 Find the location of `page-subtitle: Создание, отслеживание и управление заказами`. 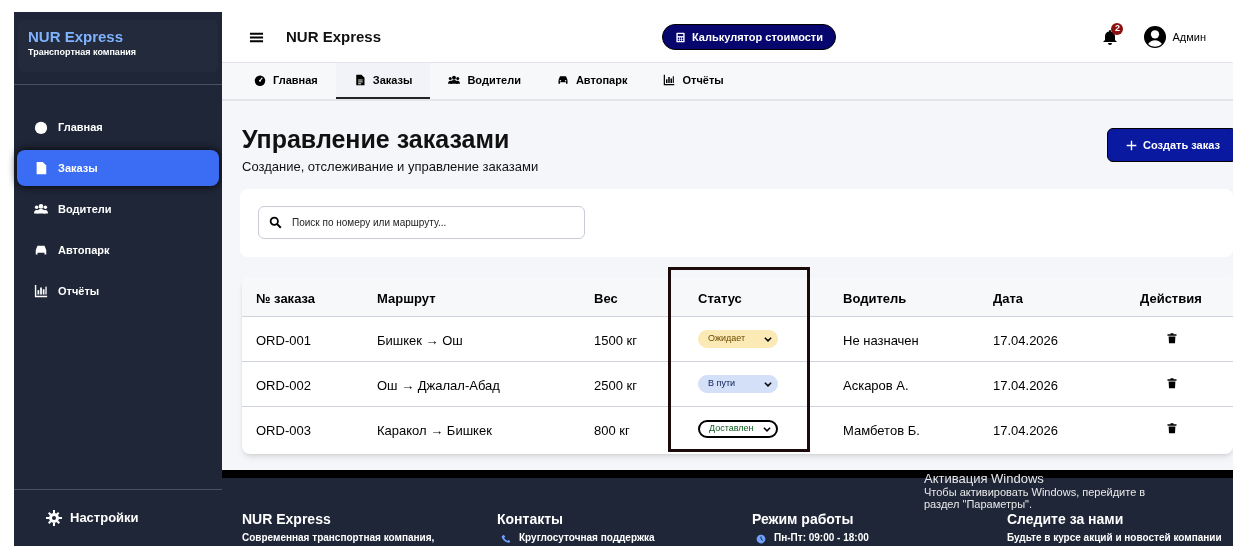

page-subtitle: Создание, отслеживание и управление заказами is located at coordinates (390, 167).